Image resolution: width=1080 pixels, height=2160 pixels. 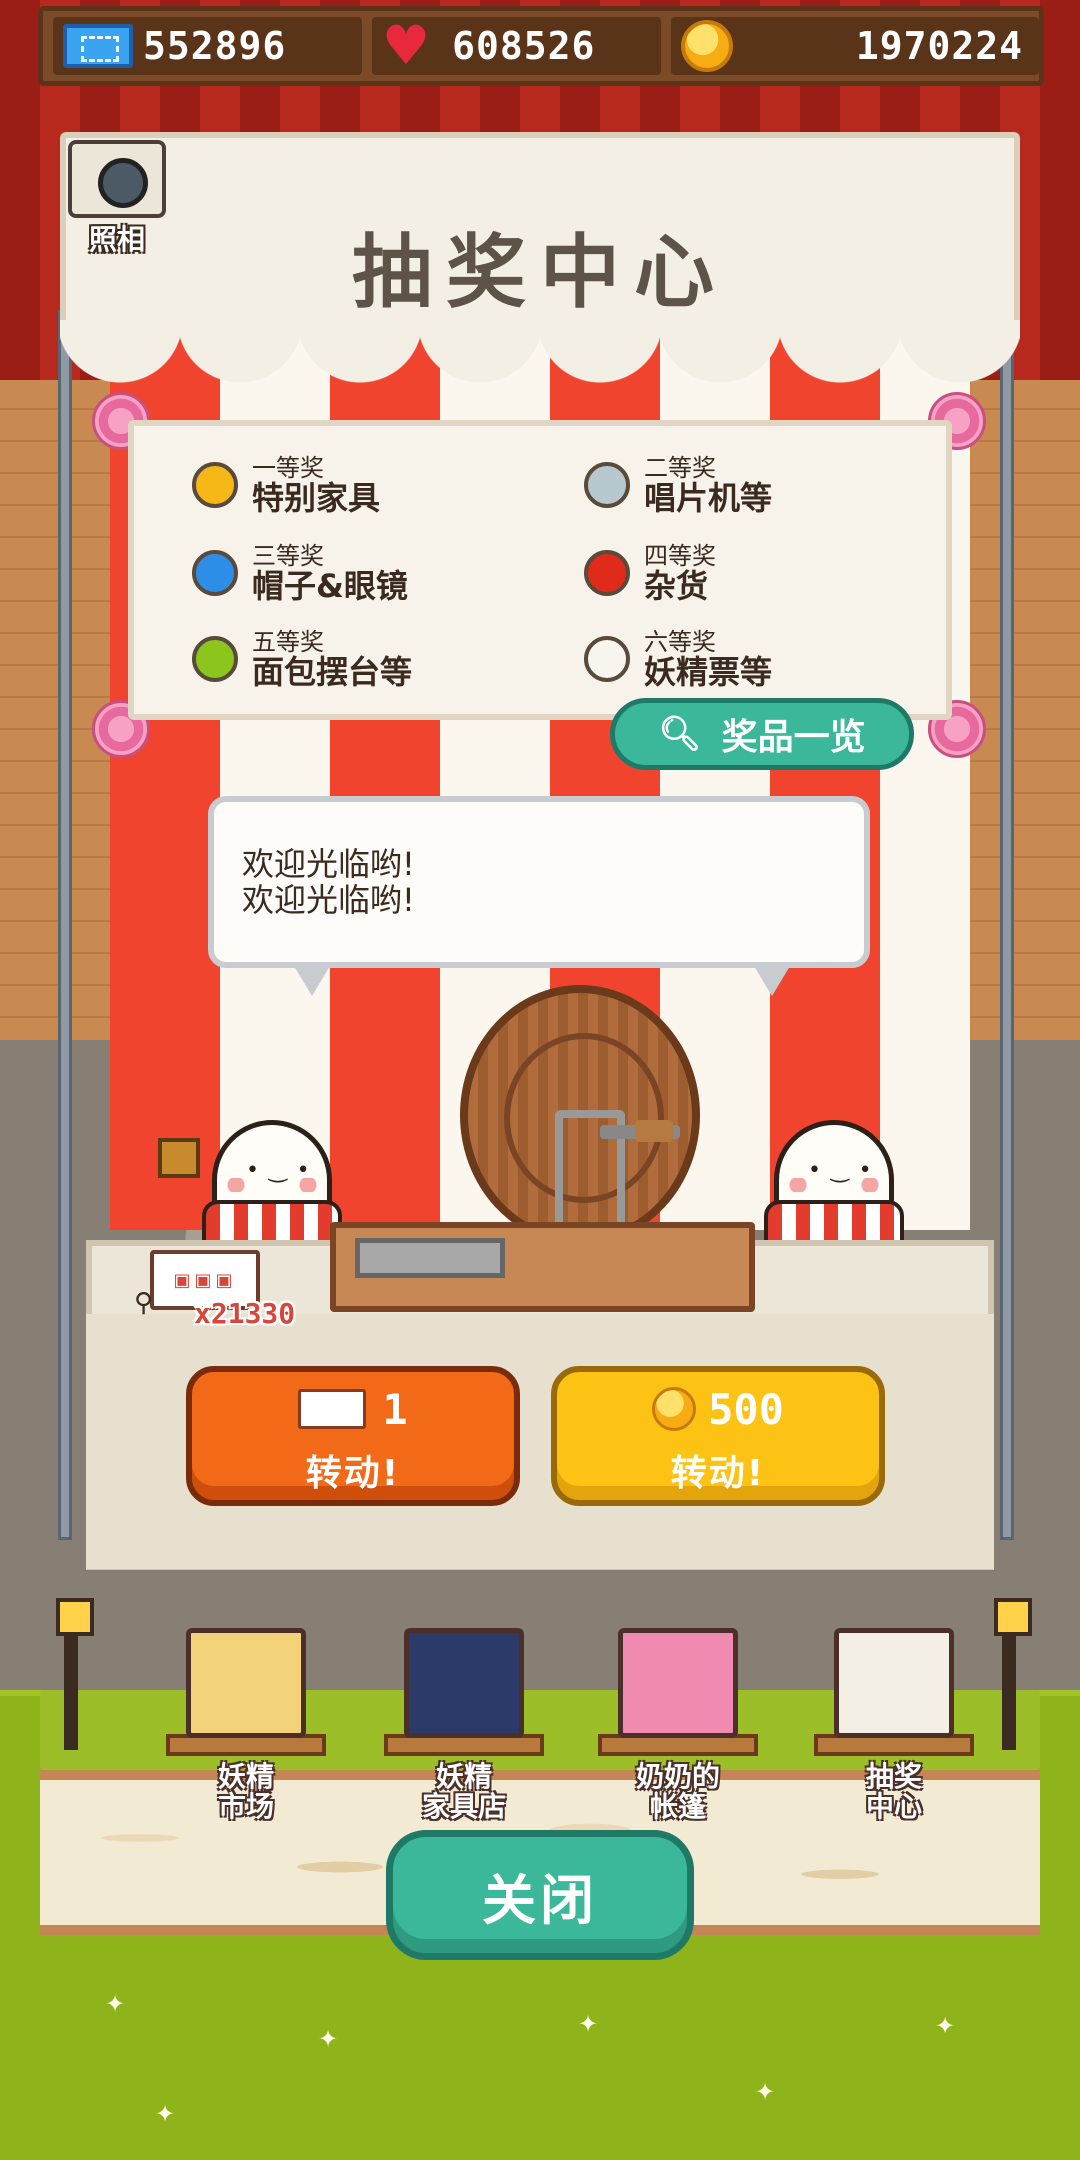 What do you see at coordinates (395, 1409) in the screenshot?
I see `spin-ticket-cost: 1` at bounding box center [395, 1409].